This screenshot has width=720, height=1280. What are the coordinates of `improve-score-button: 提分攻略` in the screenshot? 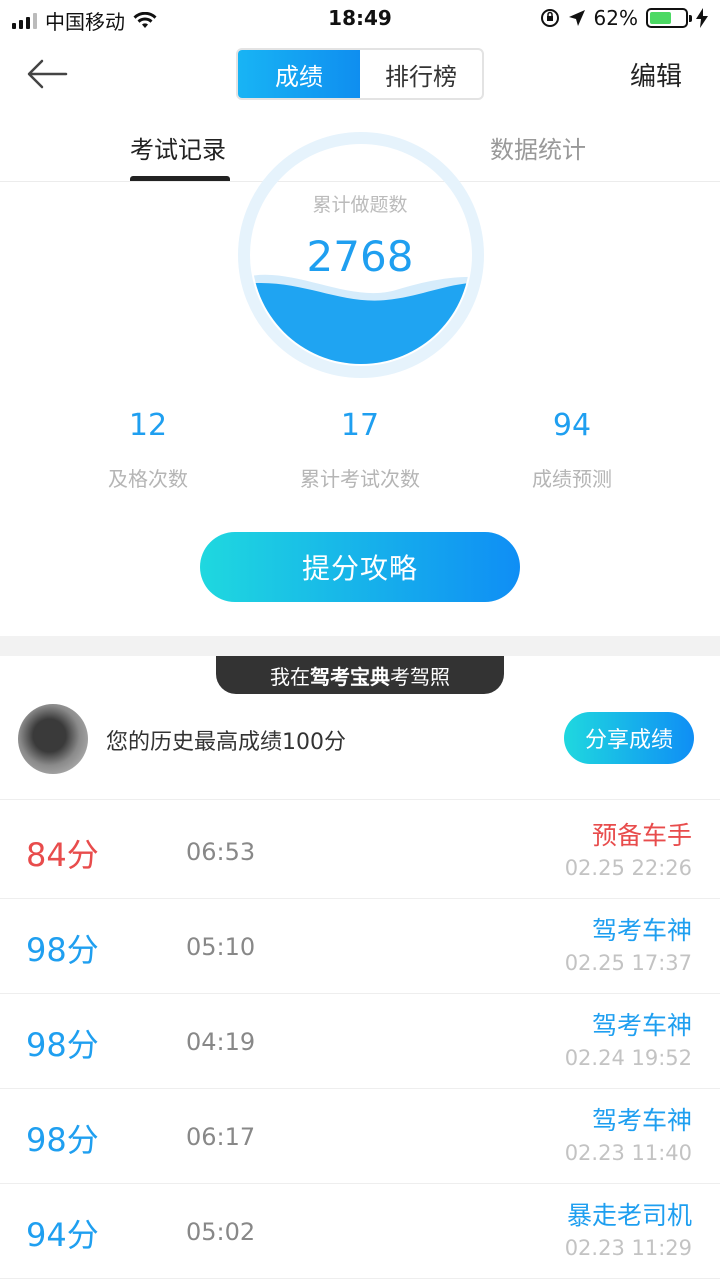 It's located at (360, 567).